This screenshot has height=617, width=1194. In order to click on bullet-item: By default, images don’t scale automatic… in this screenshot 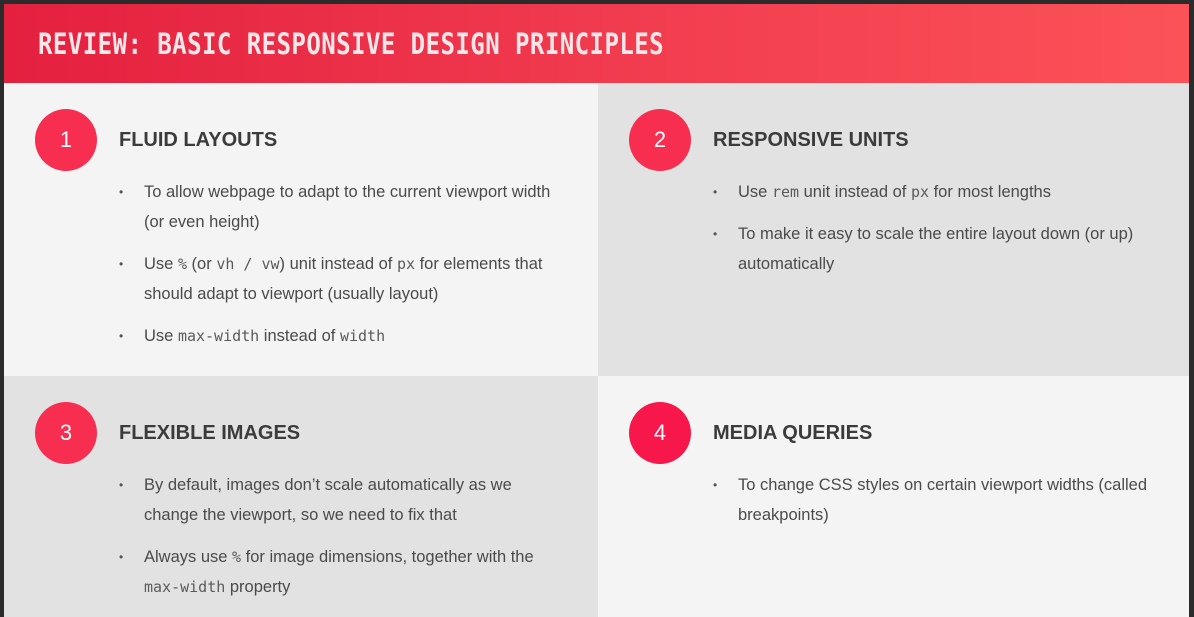, I will do `click(344, 500)`.